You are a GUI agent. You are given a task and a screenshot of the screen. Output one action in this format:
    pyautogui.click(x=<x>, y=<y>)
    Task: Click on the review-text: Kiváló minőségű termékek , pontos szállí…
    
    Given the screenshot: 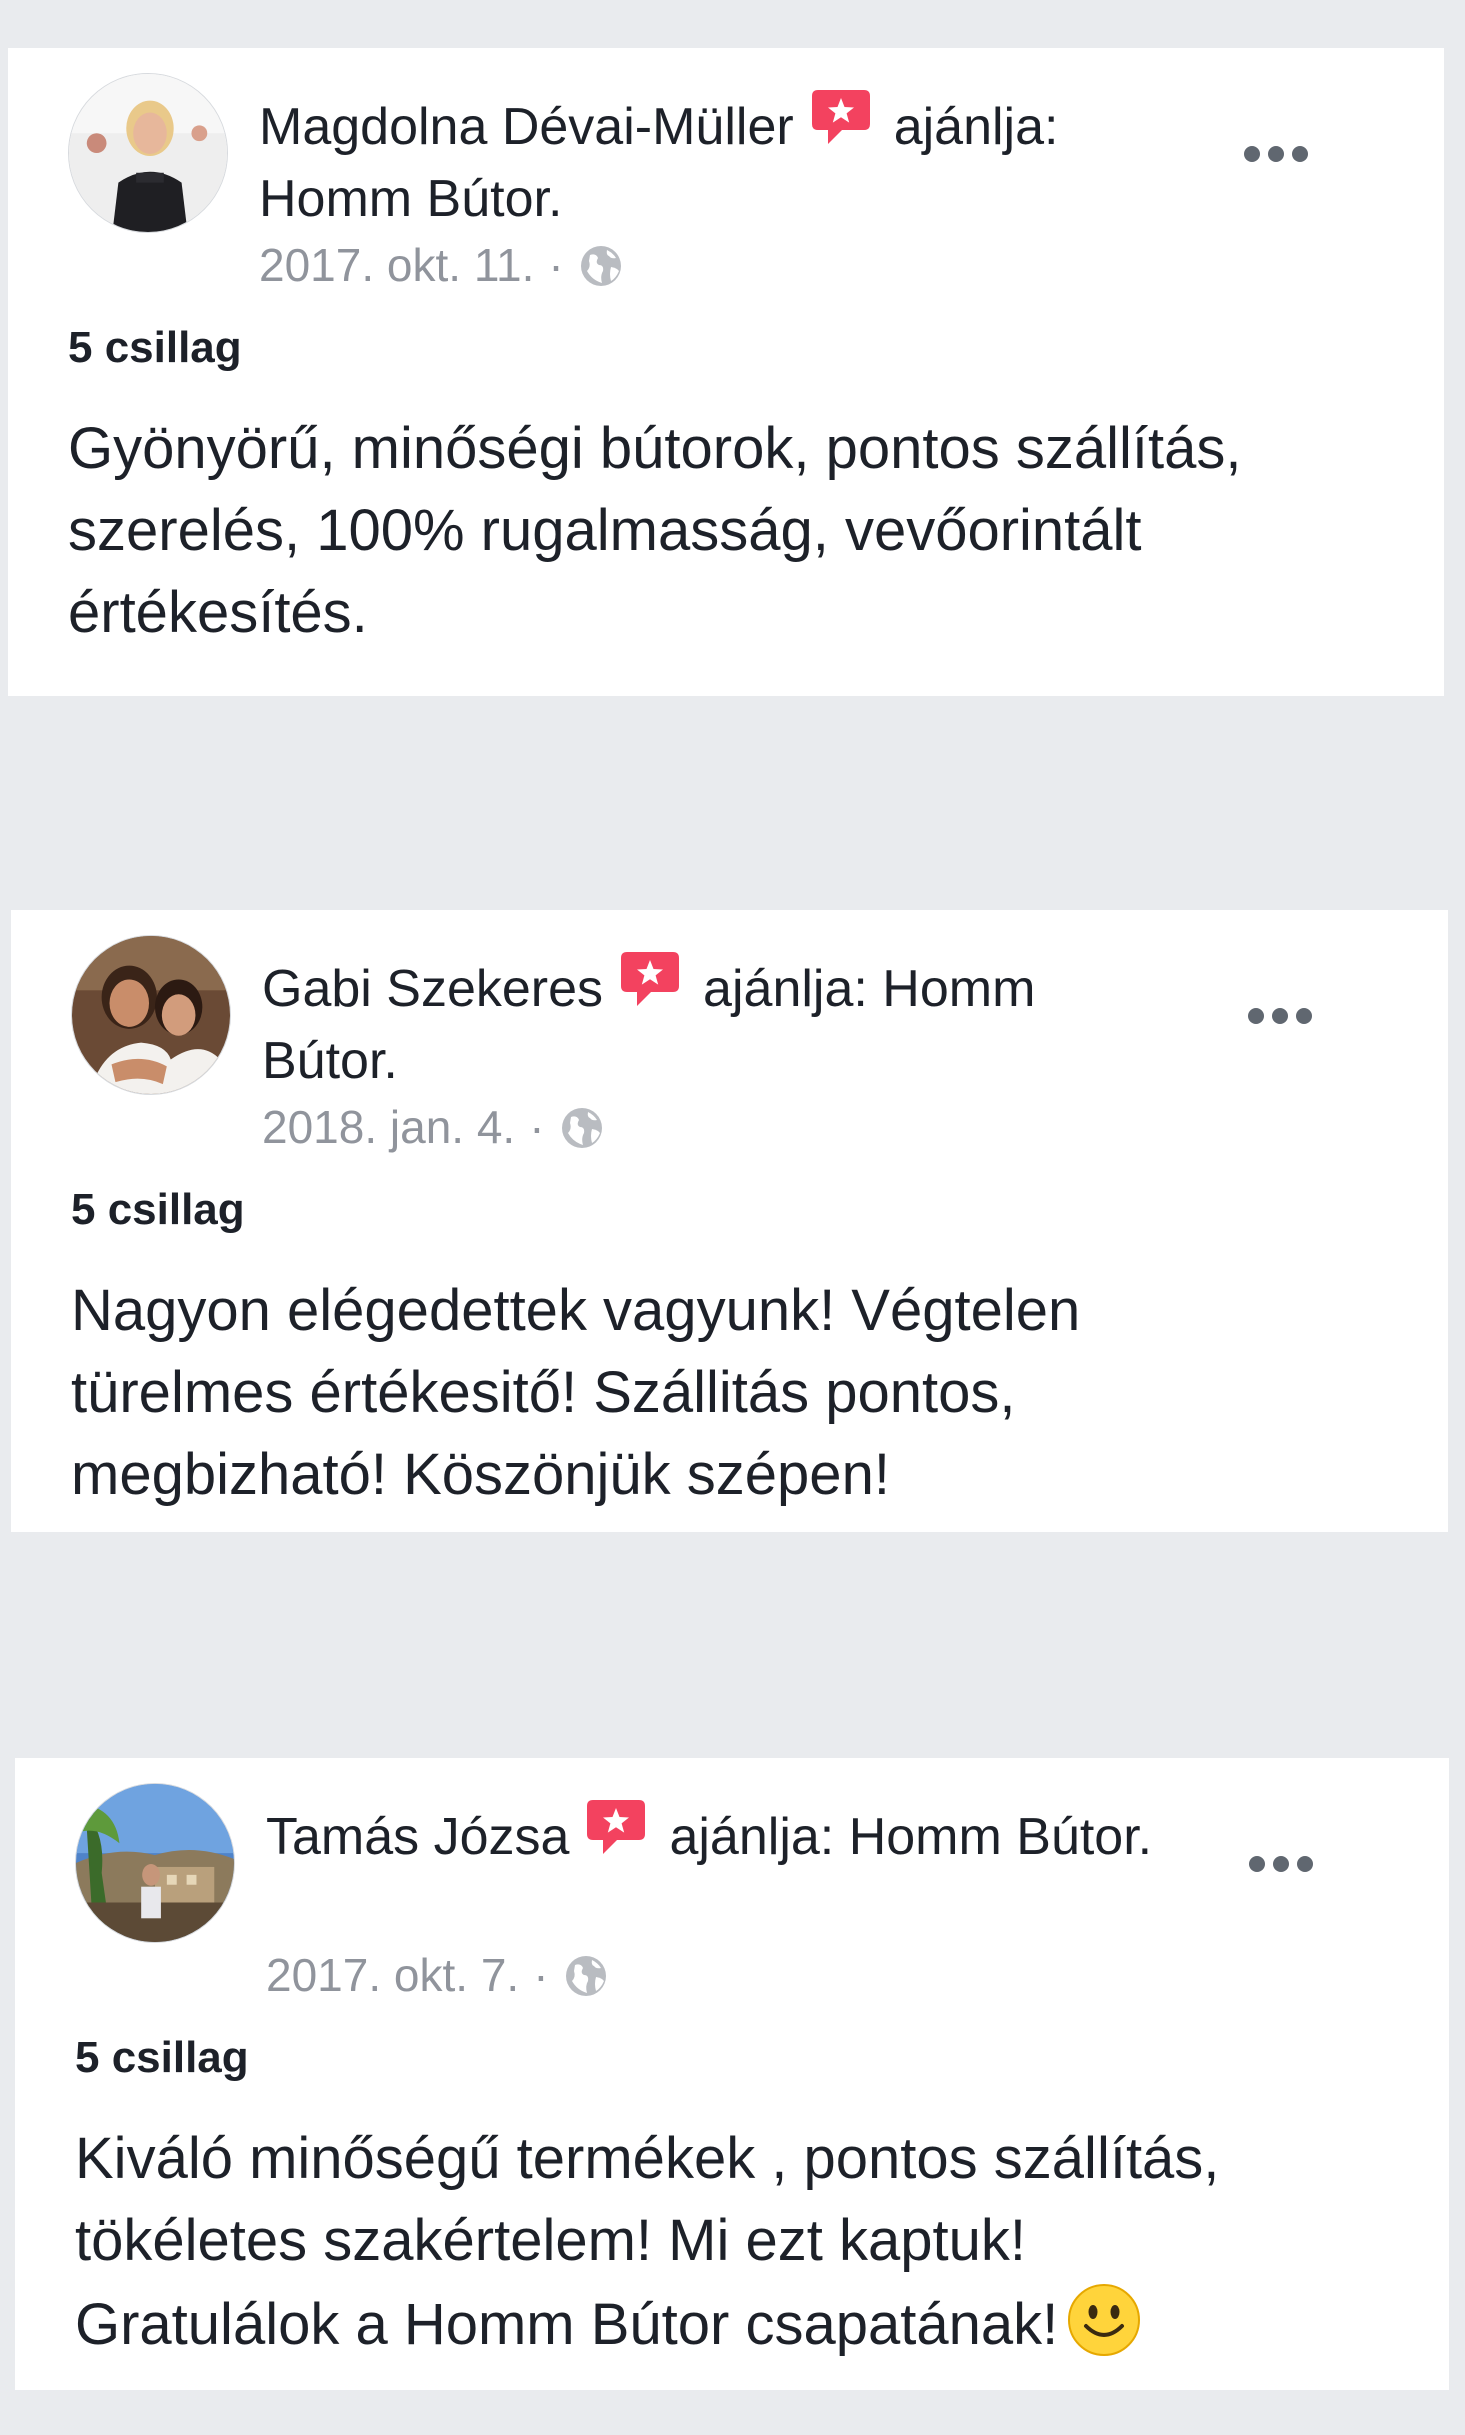 What is the action you would take?
    pyautogui.click(x=647, y=2241)
    